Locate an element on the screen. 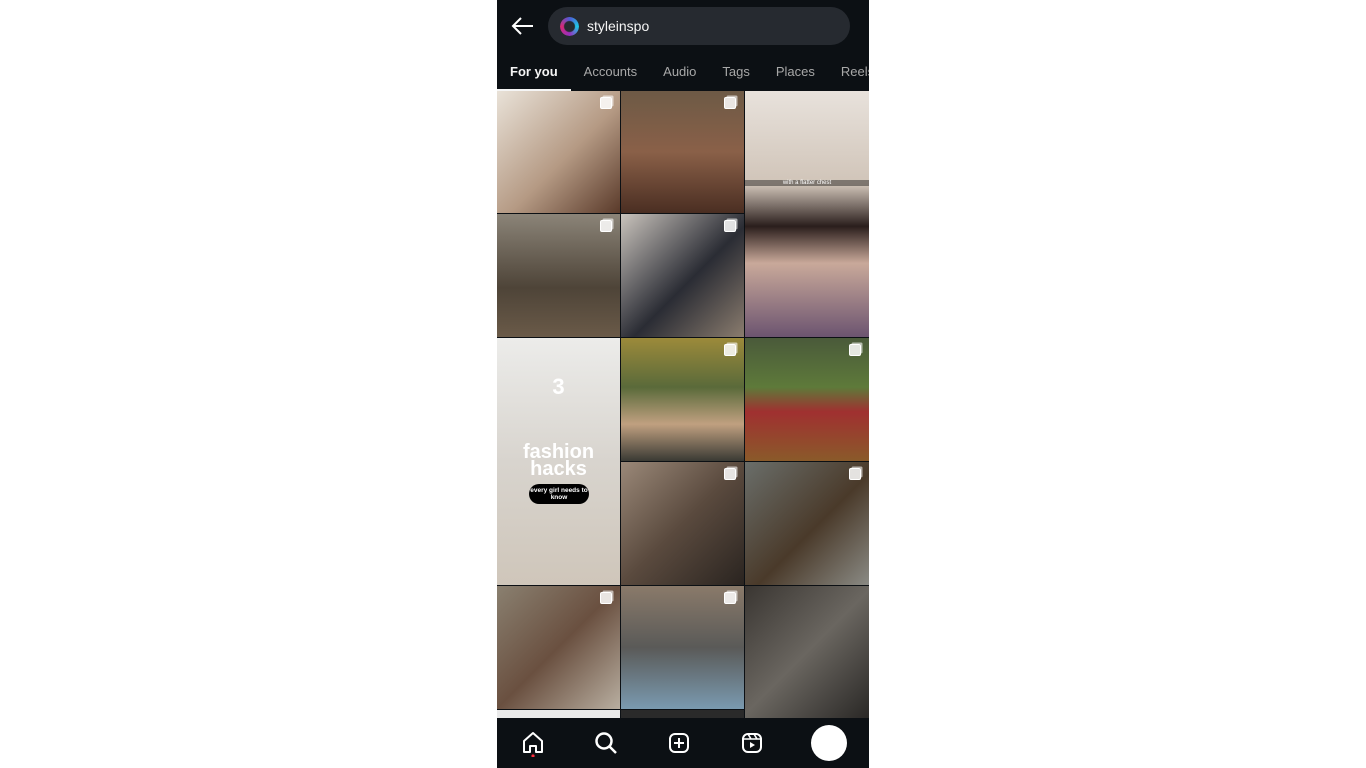  overlay-subtitle: every girl needs to know is located at coordinates (559, 494).